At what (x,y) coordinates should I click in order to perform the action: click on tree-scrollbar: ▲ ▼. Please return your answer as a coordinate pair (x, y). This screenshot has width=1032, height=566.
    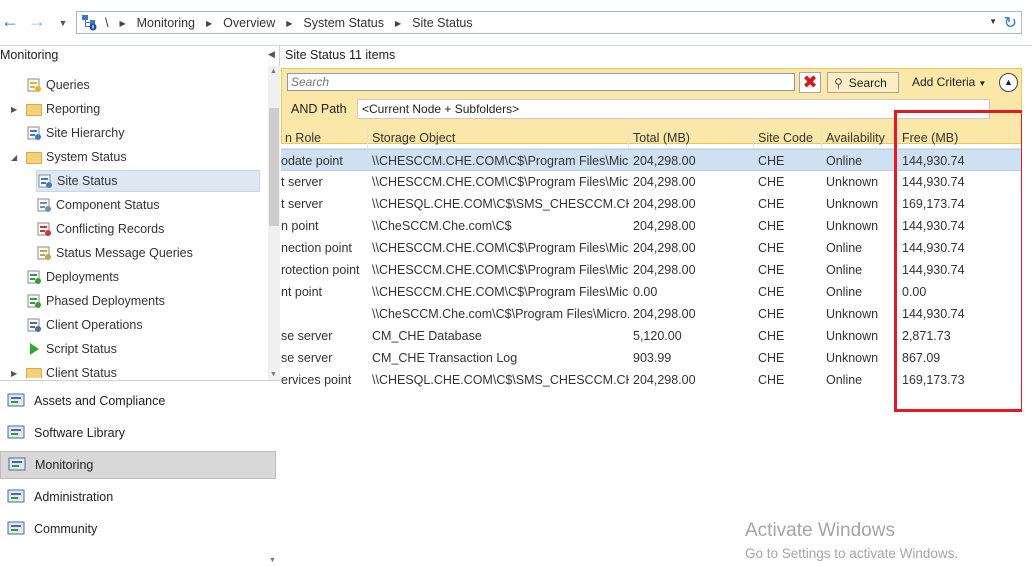
    Looking at the image, I should click on (274, 223).